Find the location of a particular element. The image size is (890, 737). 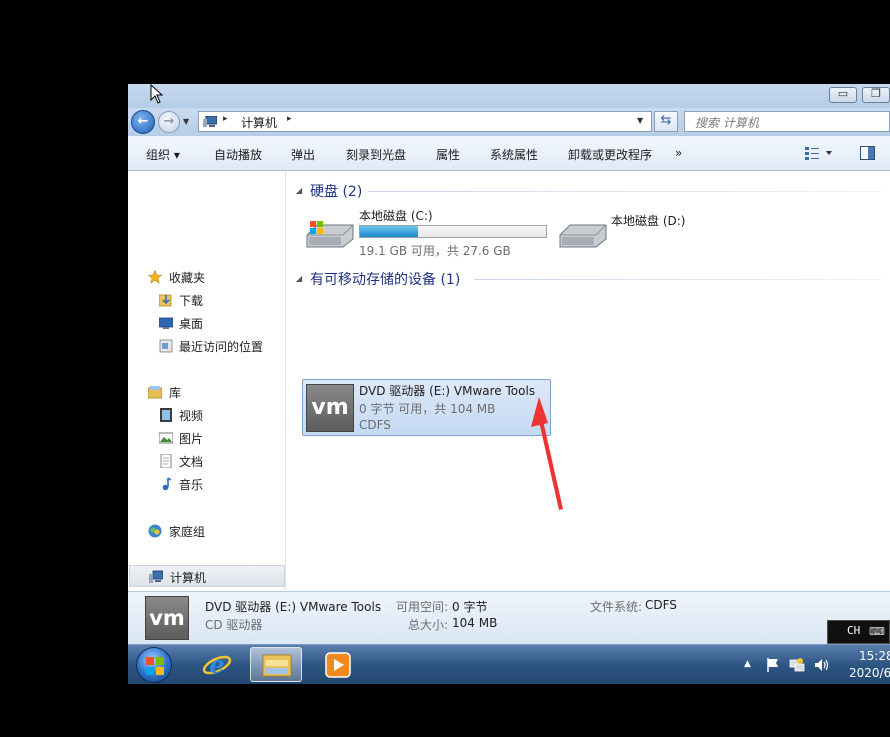

address-bar: ▸ 计算机 ▸ ▼ is located at coordinates (425, 121).